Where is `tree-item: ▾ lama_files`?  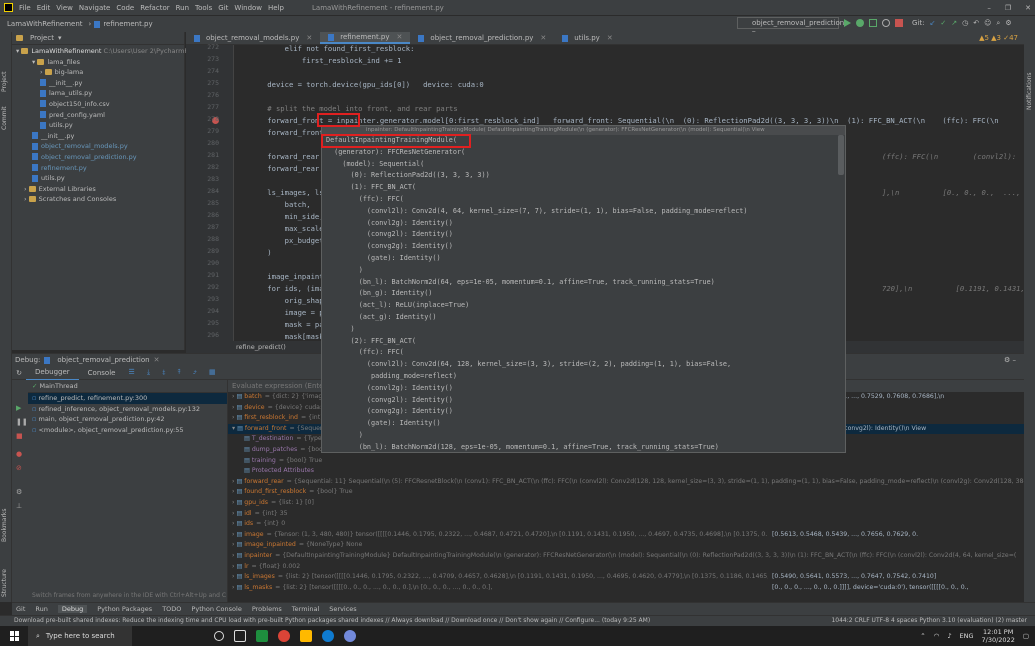 tree-item: ▾ lama_files is located at coordinates (98, 62).